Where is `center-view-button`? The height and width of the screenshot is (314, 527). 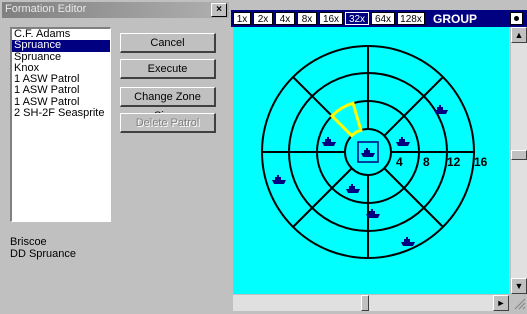 center-view-button is located at coordinates (516, 18).